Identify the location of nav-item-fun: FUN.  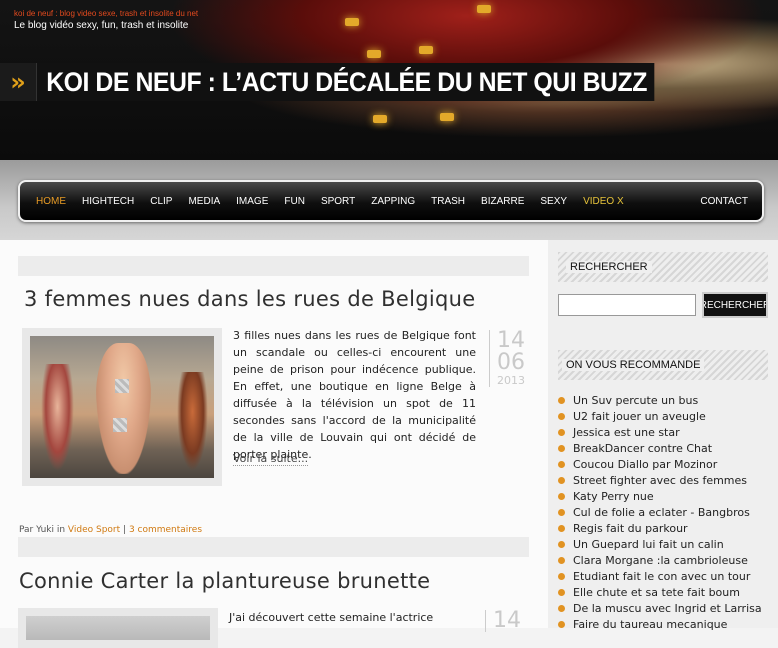
(294, 201).